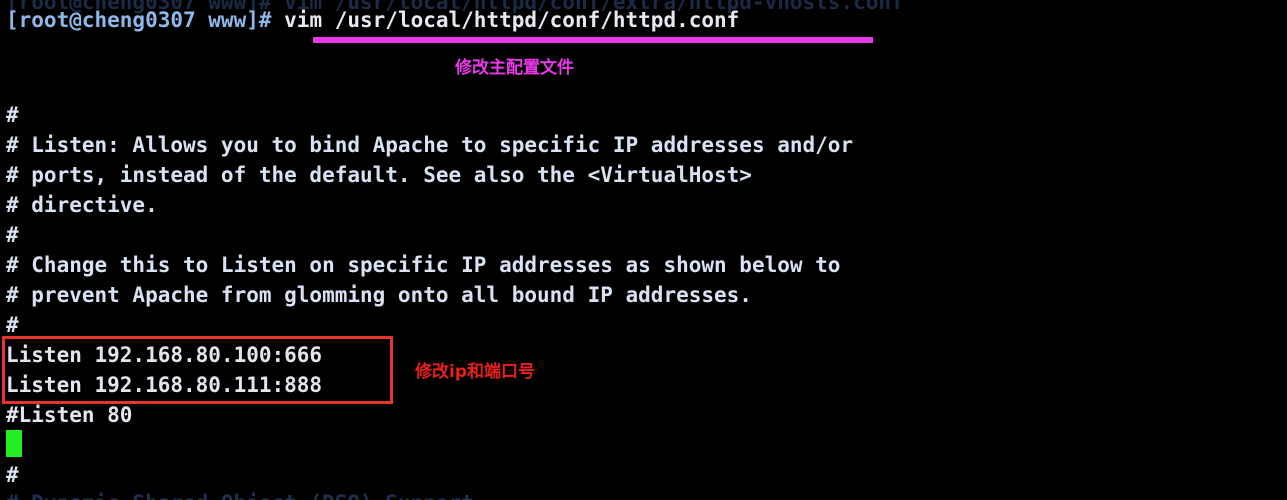 Image resolution: width=1287 pixels, height=500 pixels. Describe the element at coordinates (240, 494) in the screenshot. I see `scrollback-clipped-line-bottom: # Dynamic Shared Object (DSO) Support` at that location.